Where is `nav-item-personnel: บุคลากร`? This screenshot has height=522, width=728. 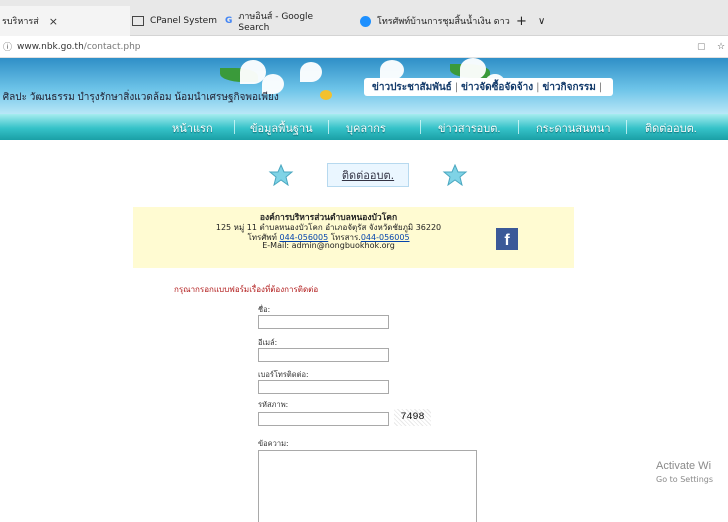
nav-item-personnel: บุคลากร is located at coordinates (366, 128).